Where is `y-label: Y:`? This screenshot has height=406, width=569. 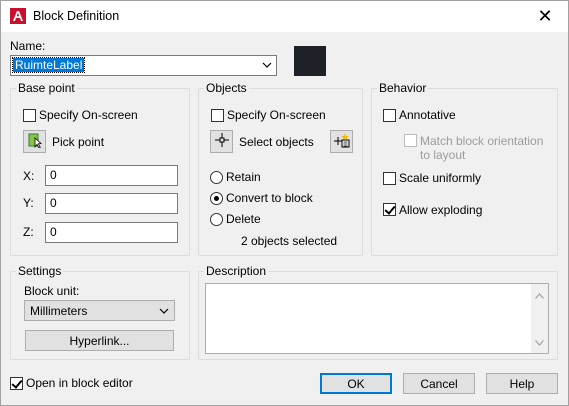 y-label: Y: is located at coordinates (28, 203).